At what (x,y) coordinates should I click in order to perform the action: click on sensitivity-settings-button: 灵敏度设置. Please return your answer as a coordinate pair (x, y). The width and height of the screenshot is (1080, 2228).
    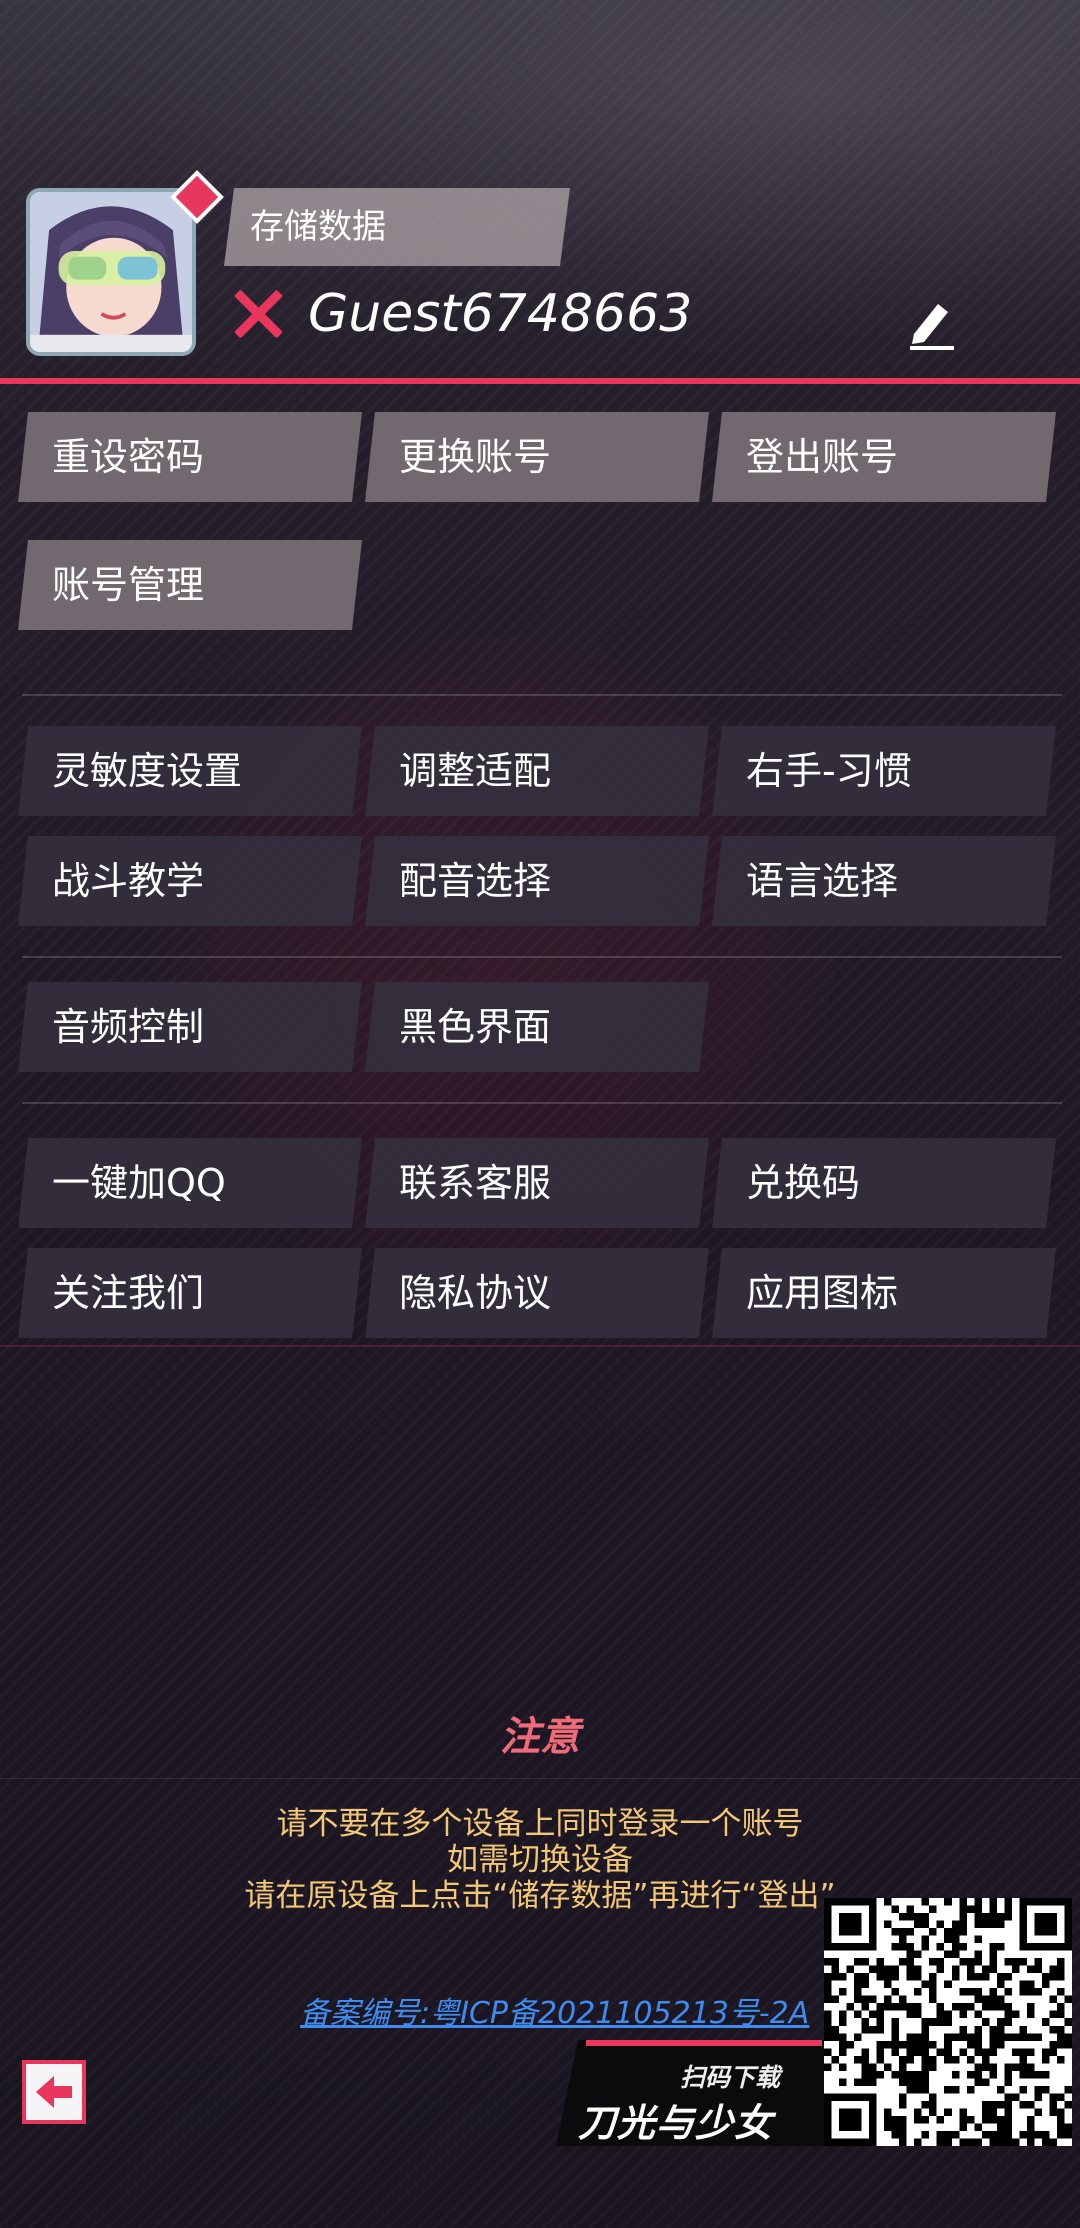
    Looking at the image, I should click on (190, 771).